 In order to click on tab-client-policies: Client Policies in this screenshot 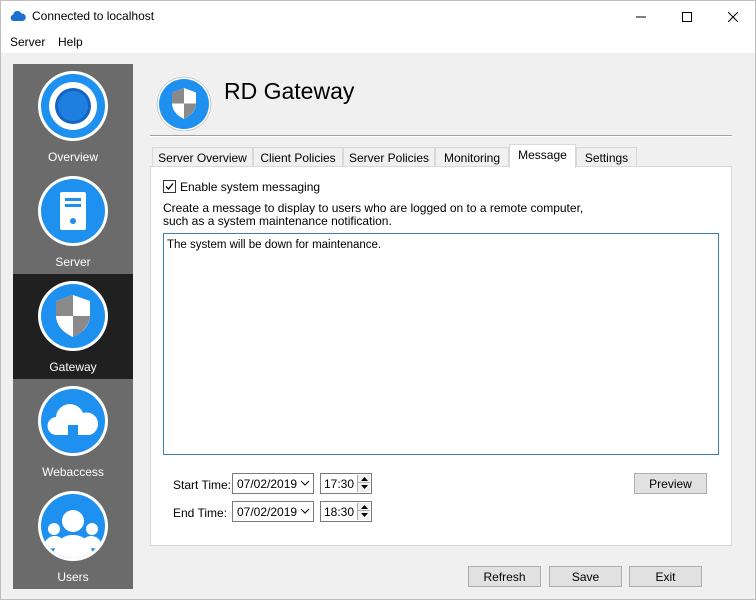, I will do `click(298, 157)`.